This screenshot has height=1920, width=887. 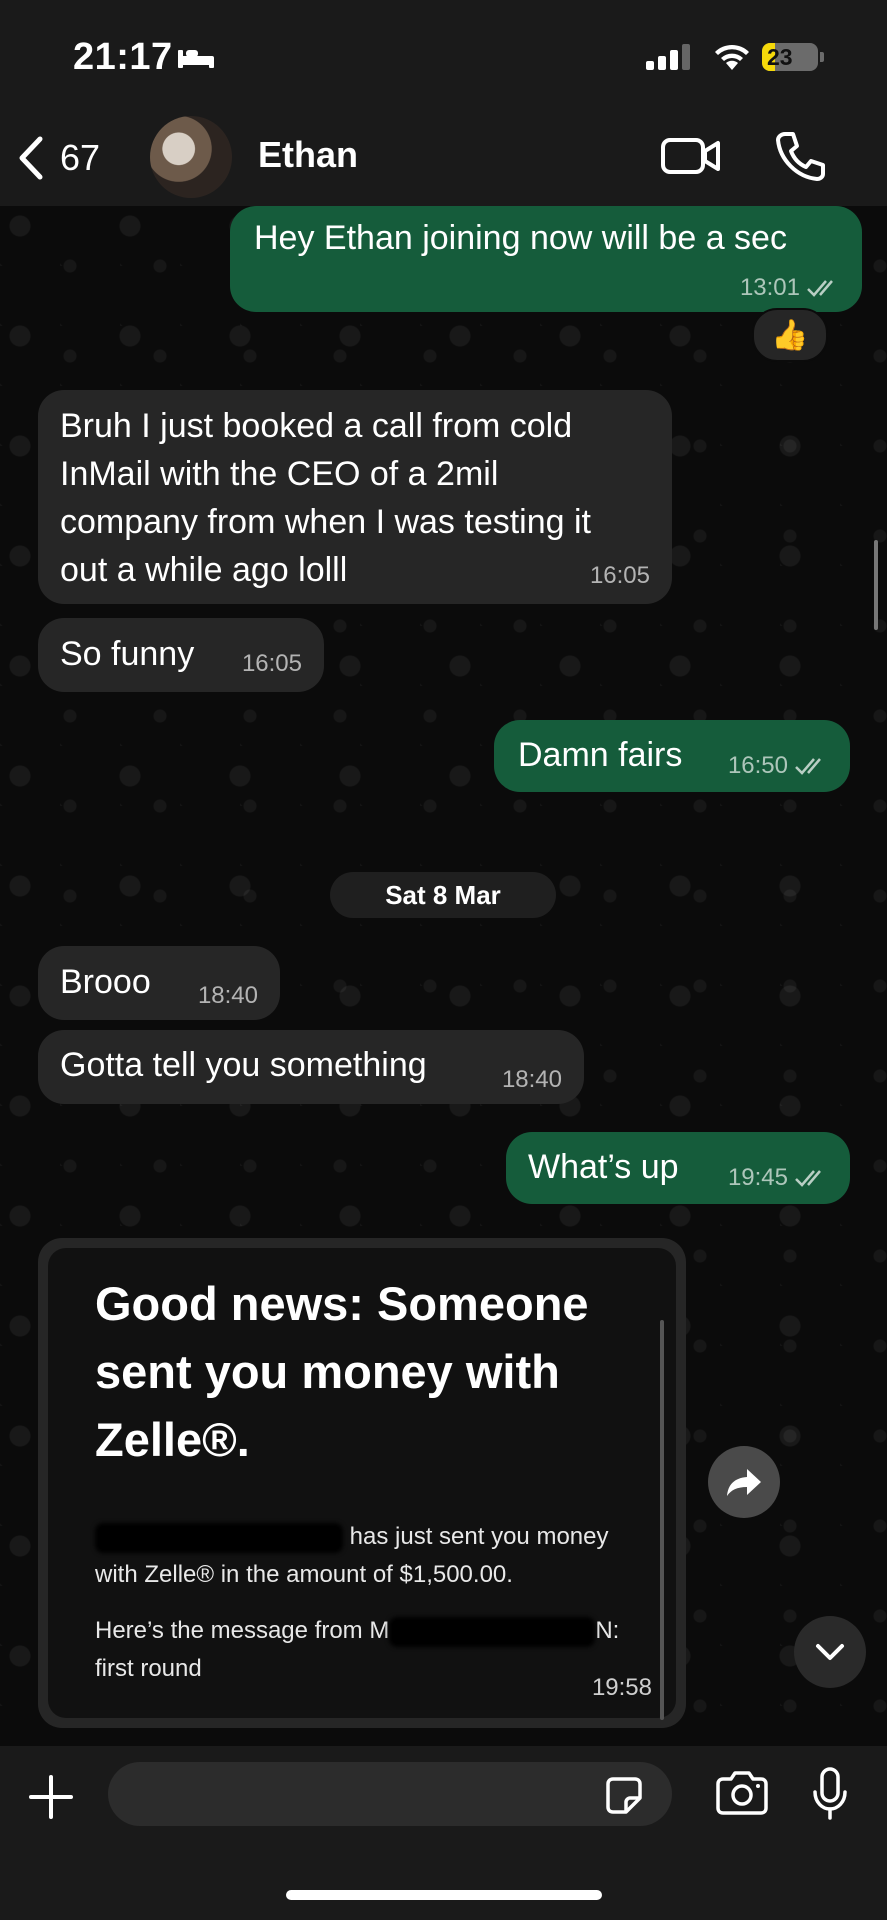 I want to click on back-button: 67, so click(x=58, y=158).